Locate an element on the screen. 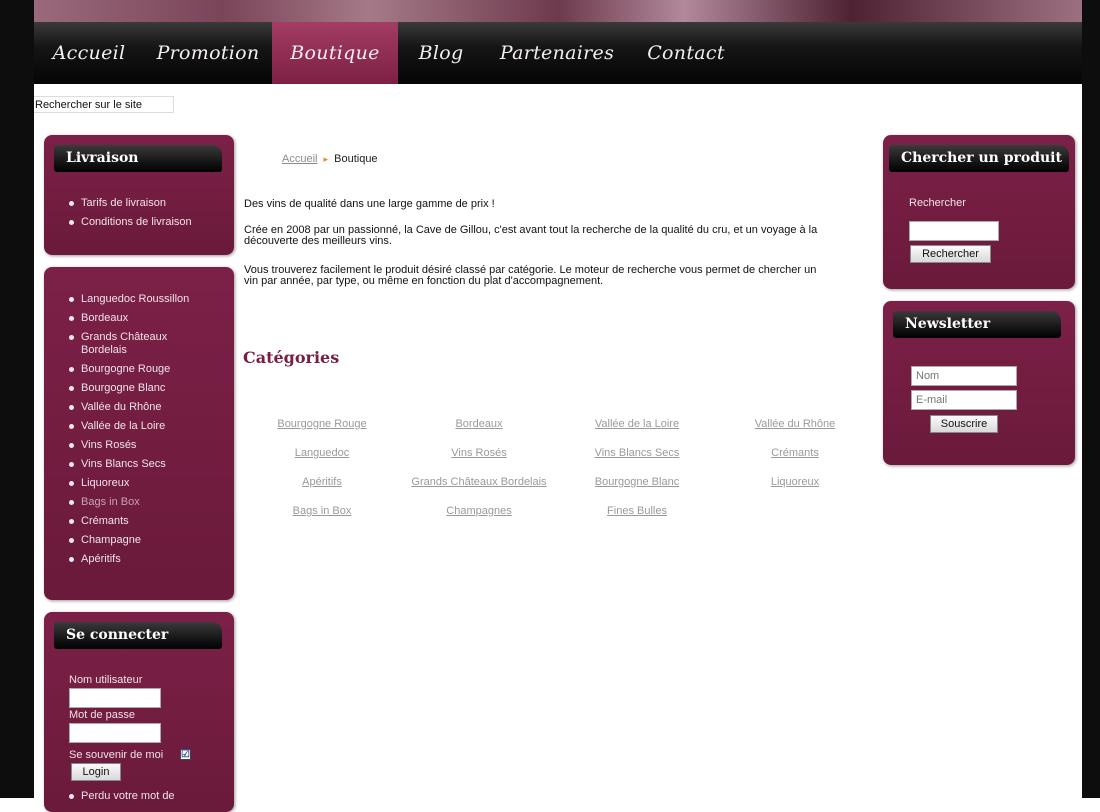  category-link-bags-in-box: Bags in Box is located at coordinates (322, 511).